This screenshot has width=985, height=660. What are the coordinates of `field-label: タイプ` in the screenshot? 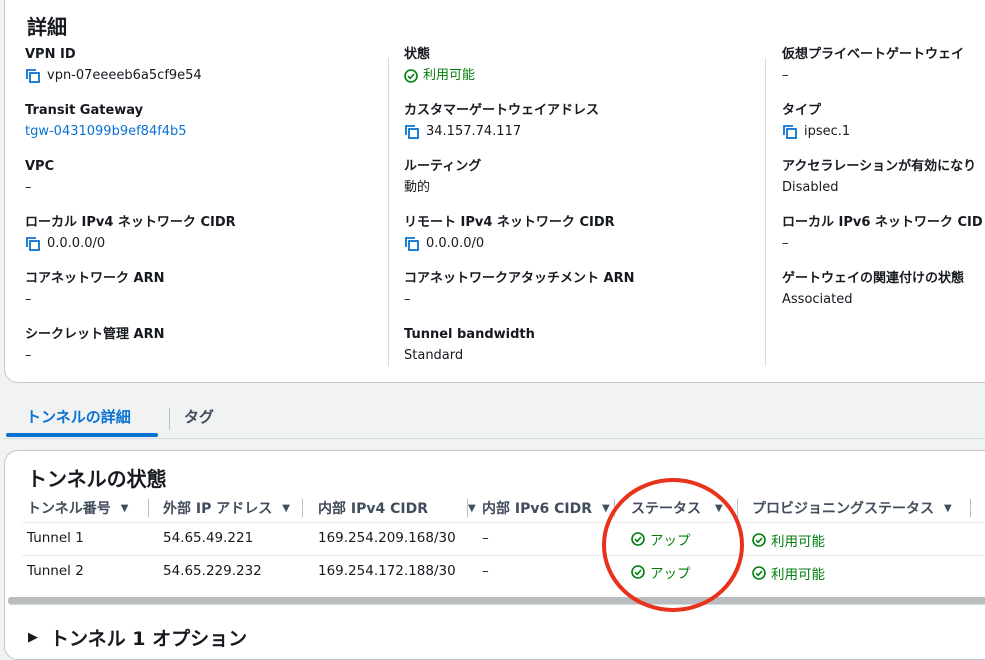 It's located at (802, 110).